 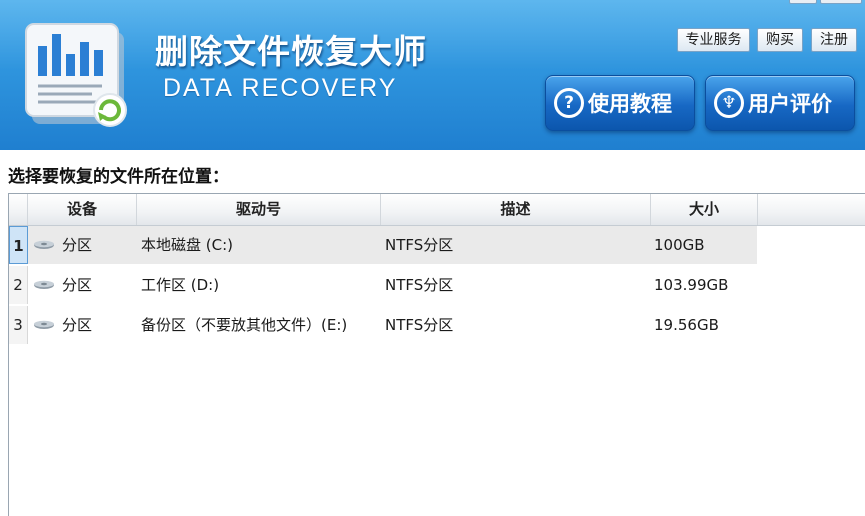 I want to click on location-prompt: 选择要恢复的文件所在位置：, so click(x=118, y=177).